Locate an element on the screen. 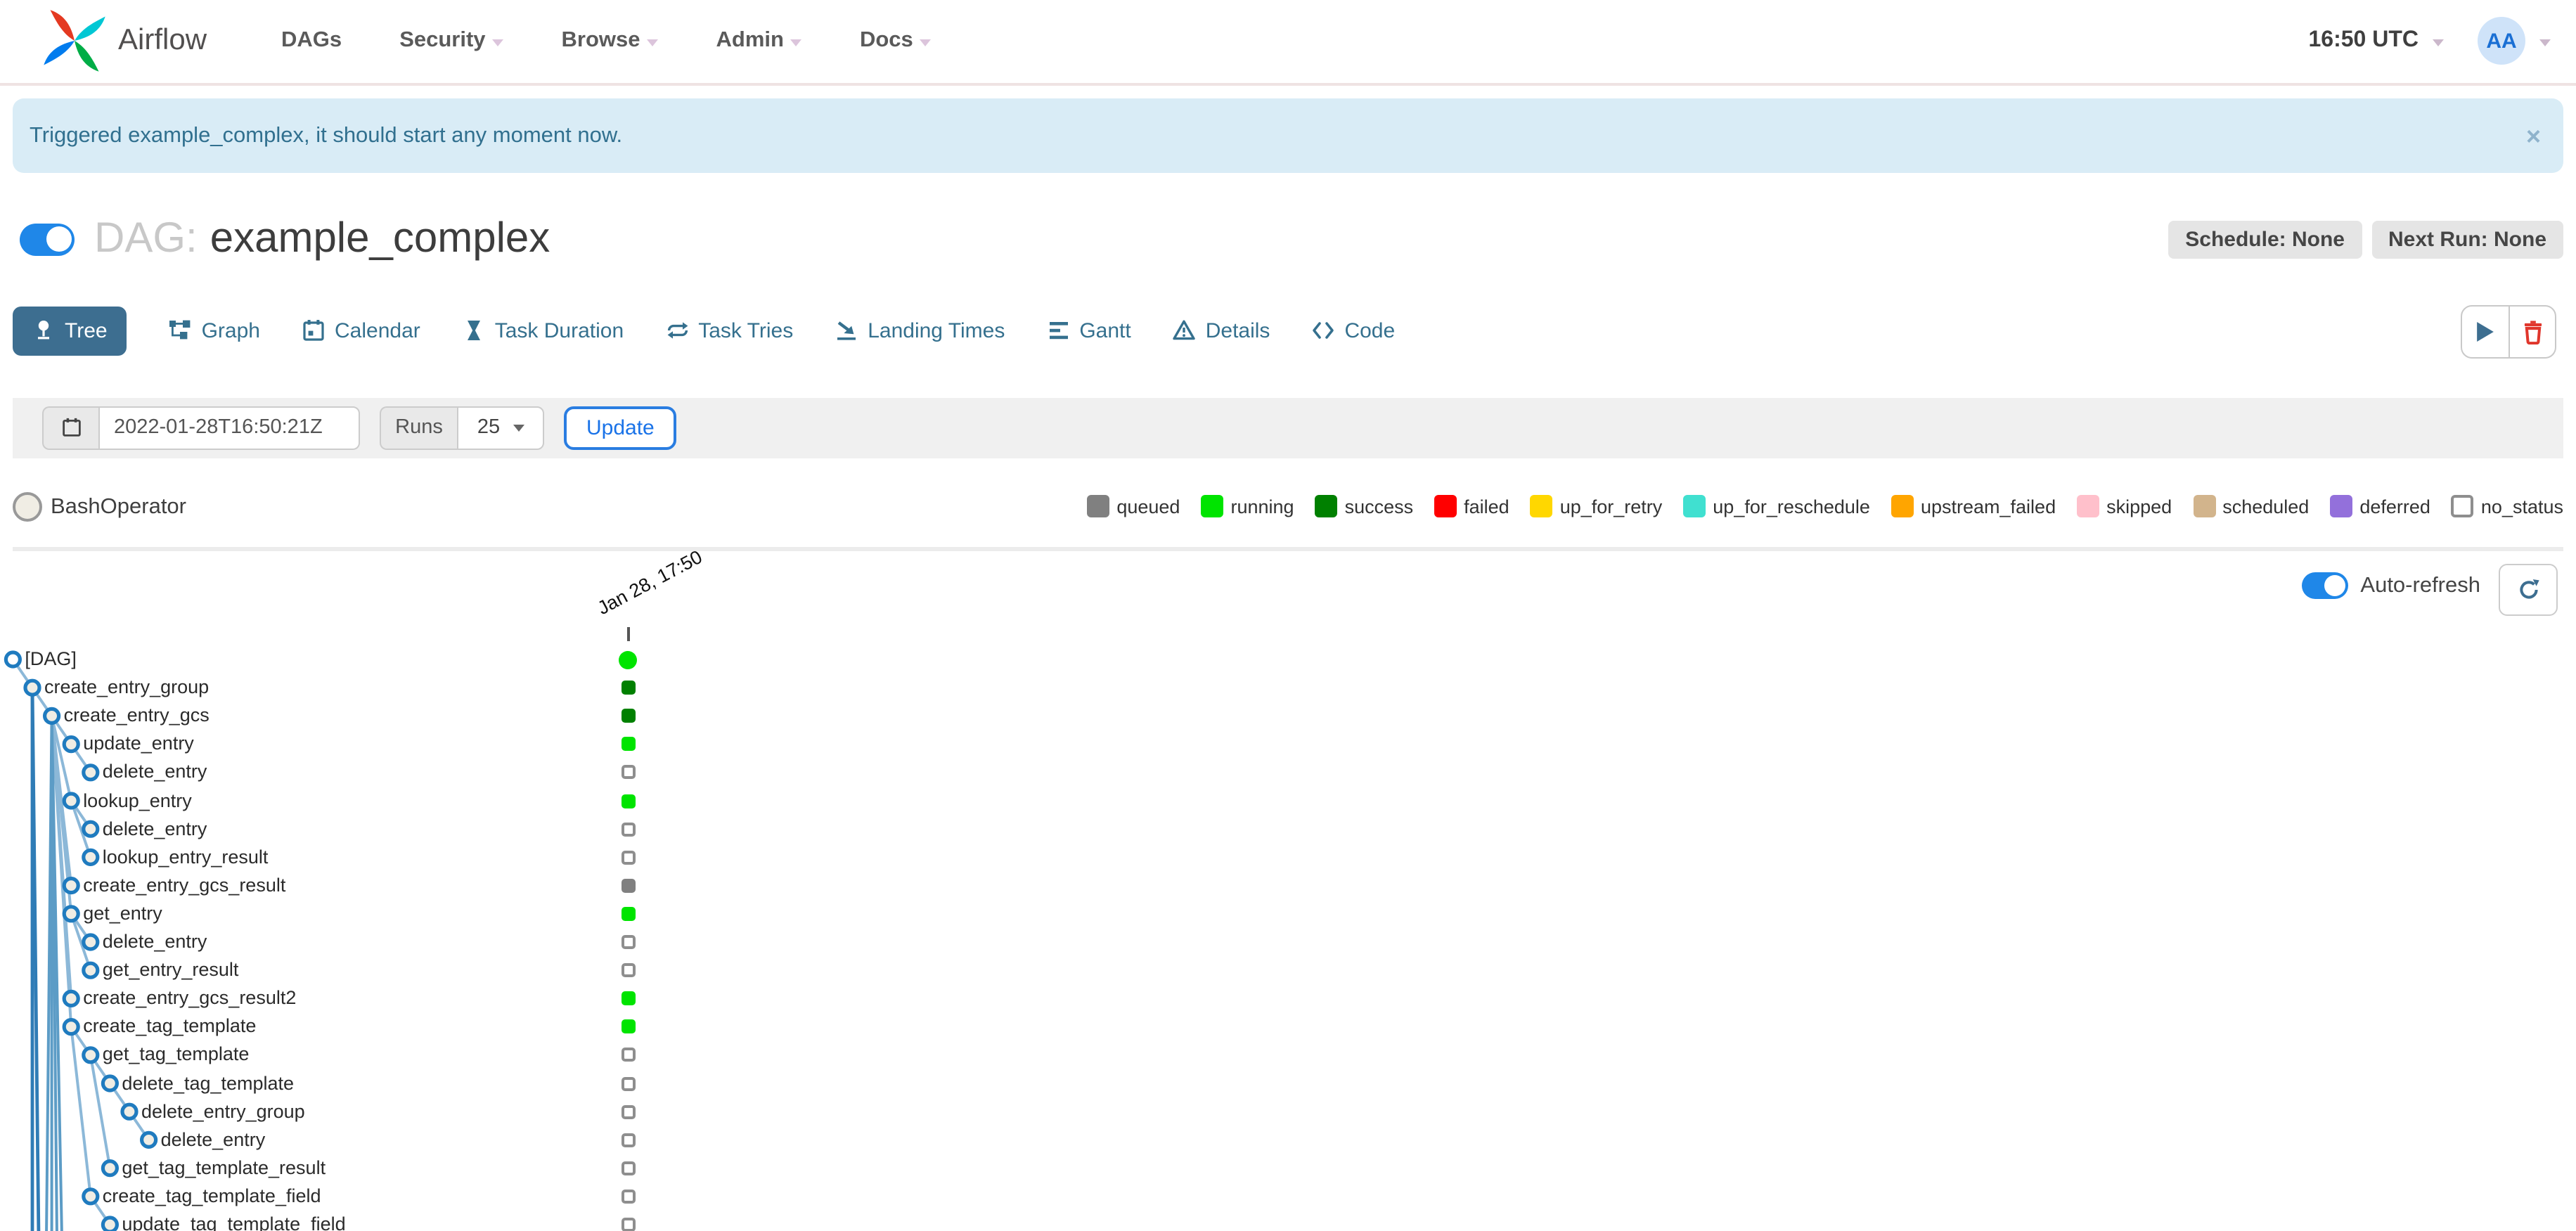 Image resolution: width=2576 pixels, height=1231 pixels. task-label: lookup_entry is located at coordinates (137, 800).